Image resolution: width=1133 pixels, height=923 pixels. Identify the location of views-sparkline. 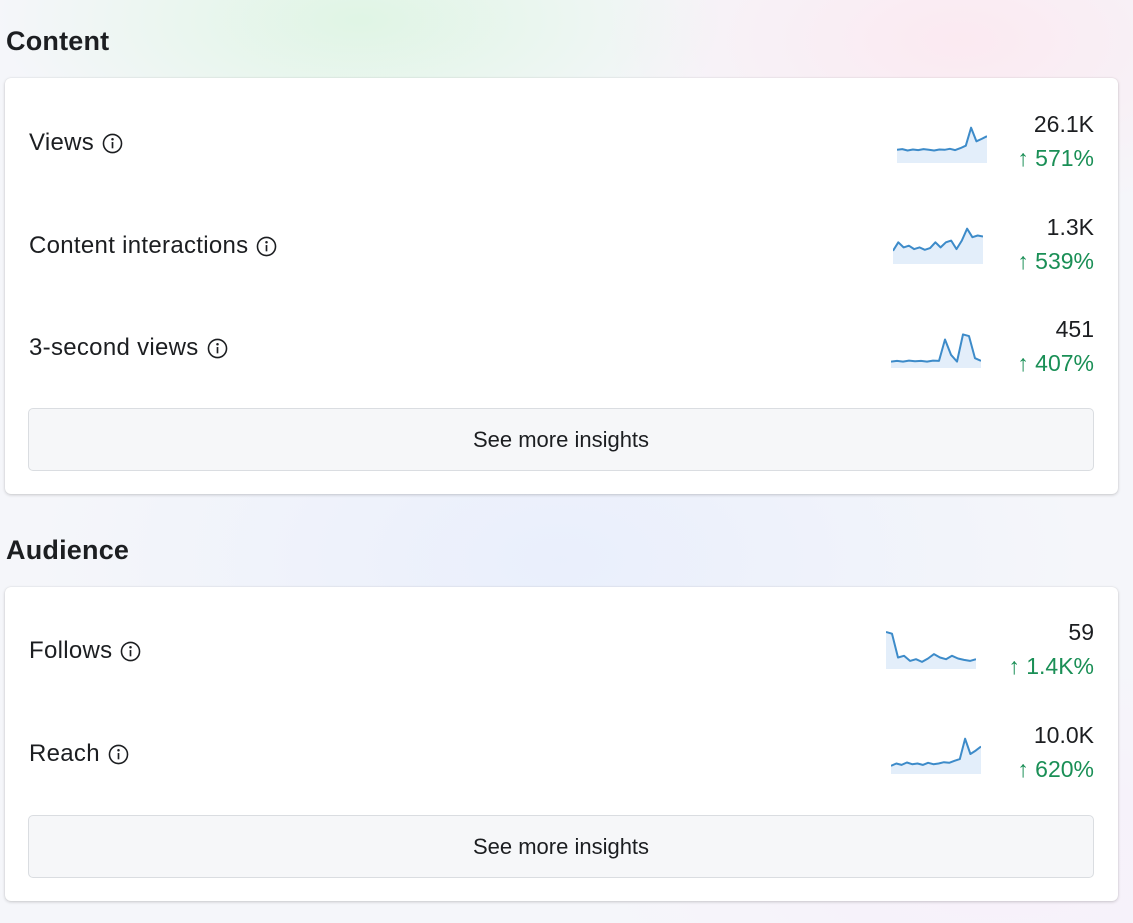
(942, 144).